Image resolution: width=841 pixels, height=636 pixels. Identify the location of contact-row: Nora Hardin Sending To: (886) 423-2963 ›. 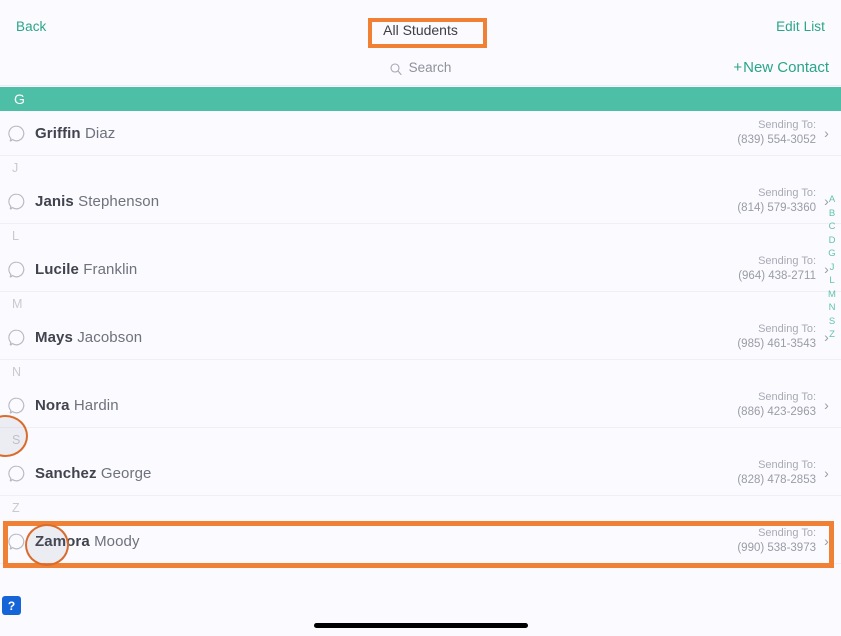
(420, 405).